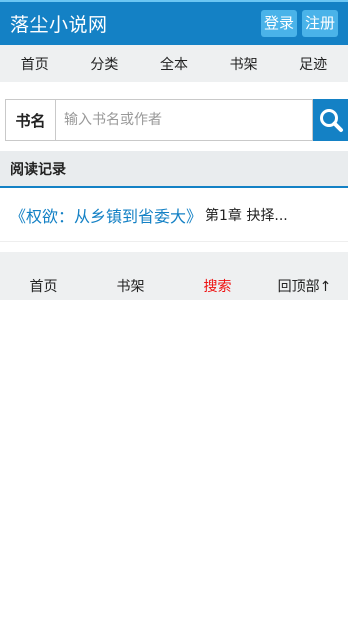 The width and height of the screenshot is (348, 618). I want to click on footer-nav: 首页 书架 搜索 回顶部↑, so click(174, 276).